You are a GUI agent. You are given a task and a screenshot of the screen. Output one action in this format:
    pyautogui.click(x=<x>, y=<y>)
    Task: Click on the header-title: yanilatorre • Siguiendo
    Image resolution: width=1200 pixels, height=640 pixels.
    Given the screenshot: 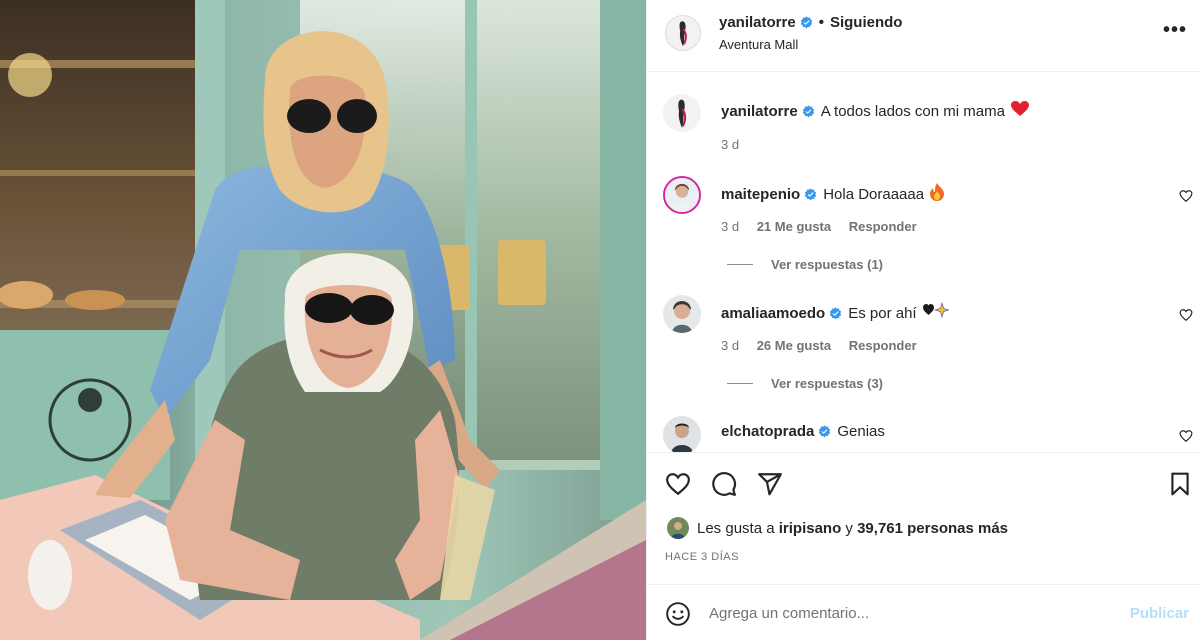 What is the action you would take?
    pyautogui.click(x=810, y=22)
    